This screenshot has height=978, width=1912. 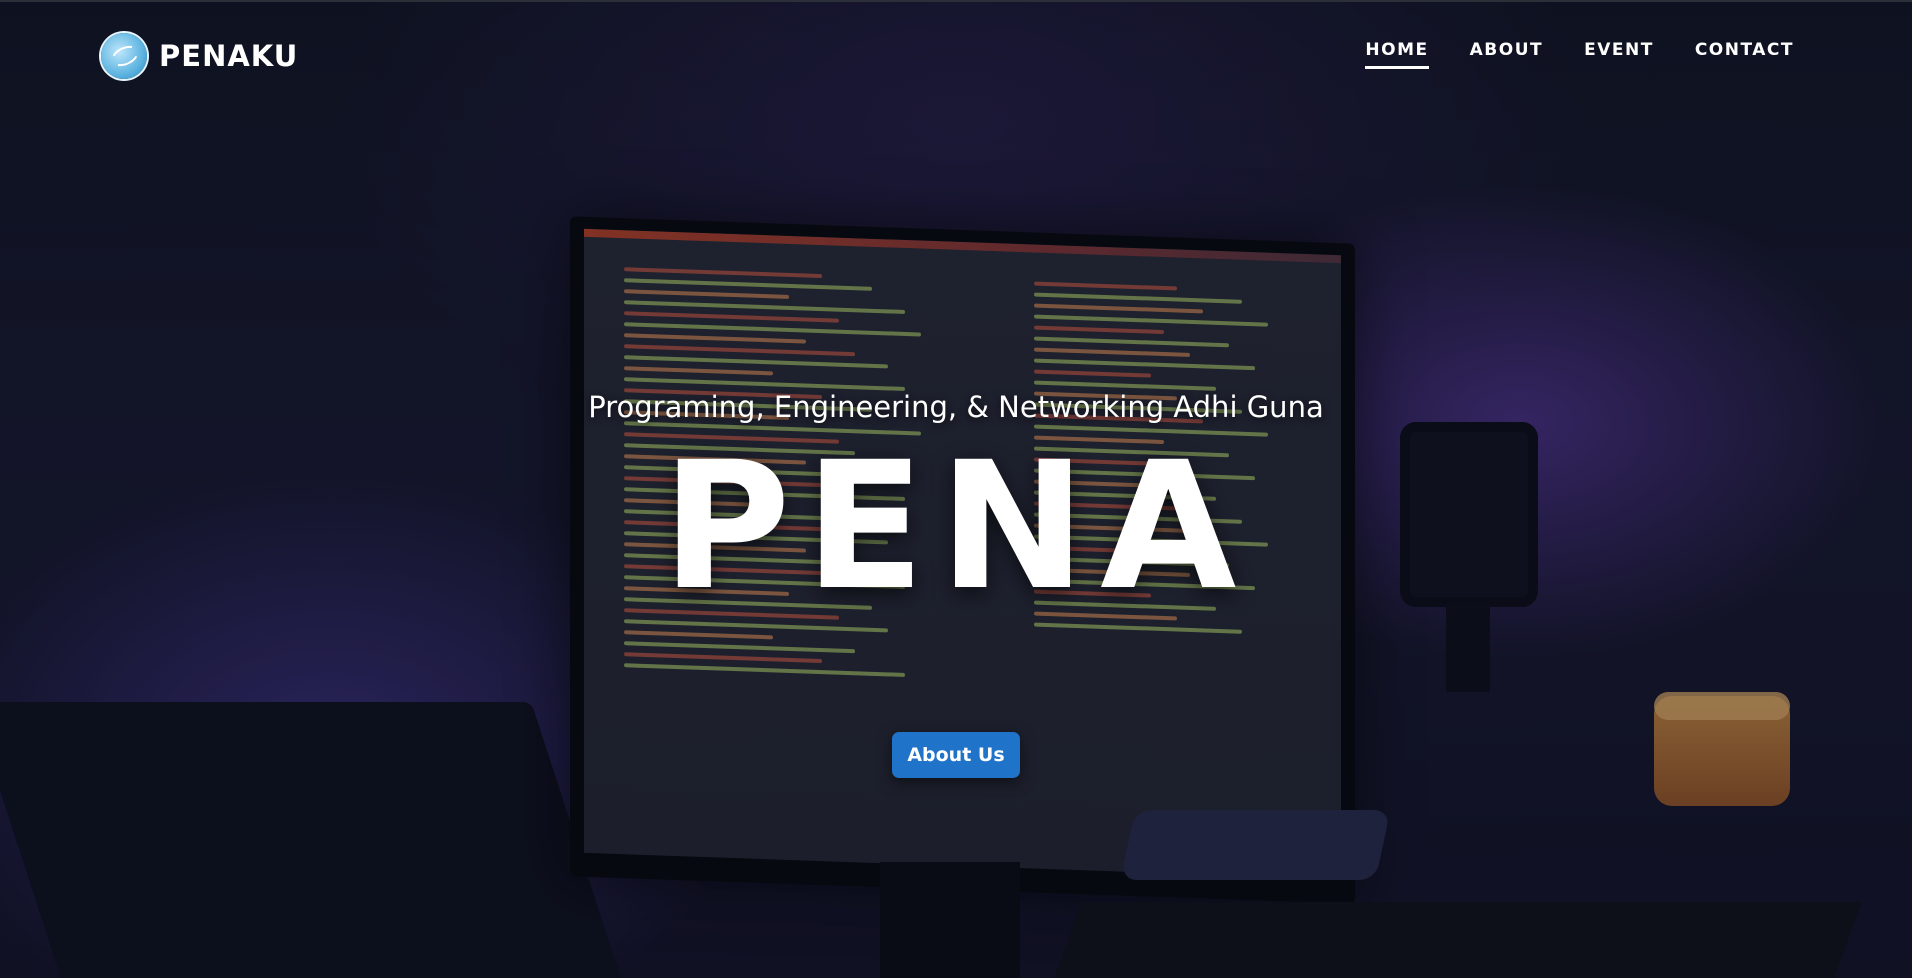 I want to click on nav-event-link: EVENT, so click(x=1619, y=54).